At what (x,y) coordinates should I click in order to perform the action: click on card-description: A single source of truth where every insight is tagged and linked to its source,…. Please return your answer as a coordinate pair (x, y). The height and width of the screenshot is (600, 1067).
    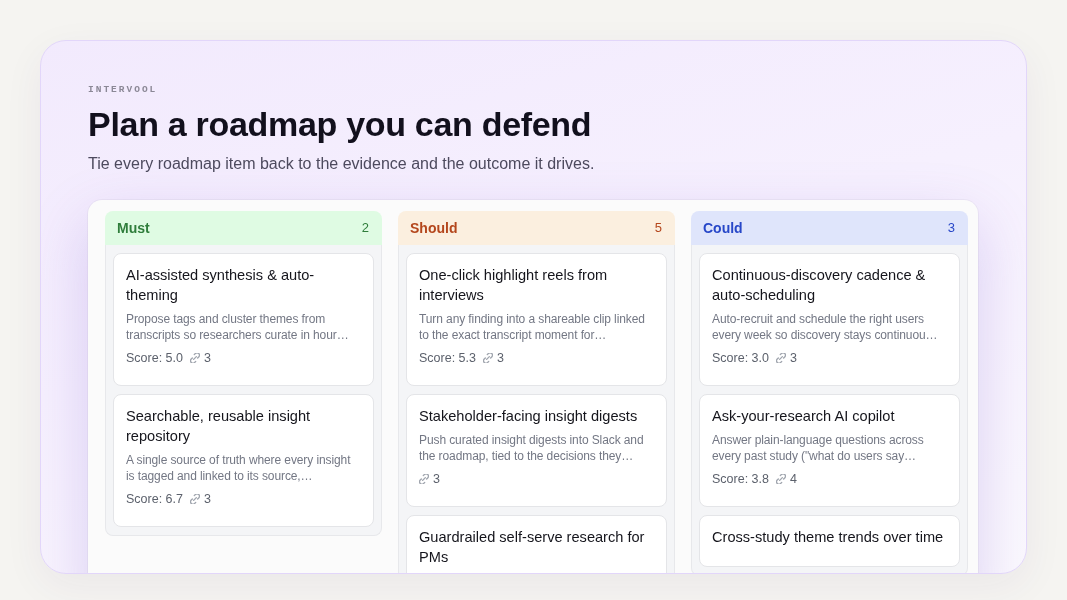
    Looking at the image, I should click on (239, 468).